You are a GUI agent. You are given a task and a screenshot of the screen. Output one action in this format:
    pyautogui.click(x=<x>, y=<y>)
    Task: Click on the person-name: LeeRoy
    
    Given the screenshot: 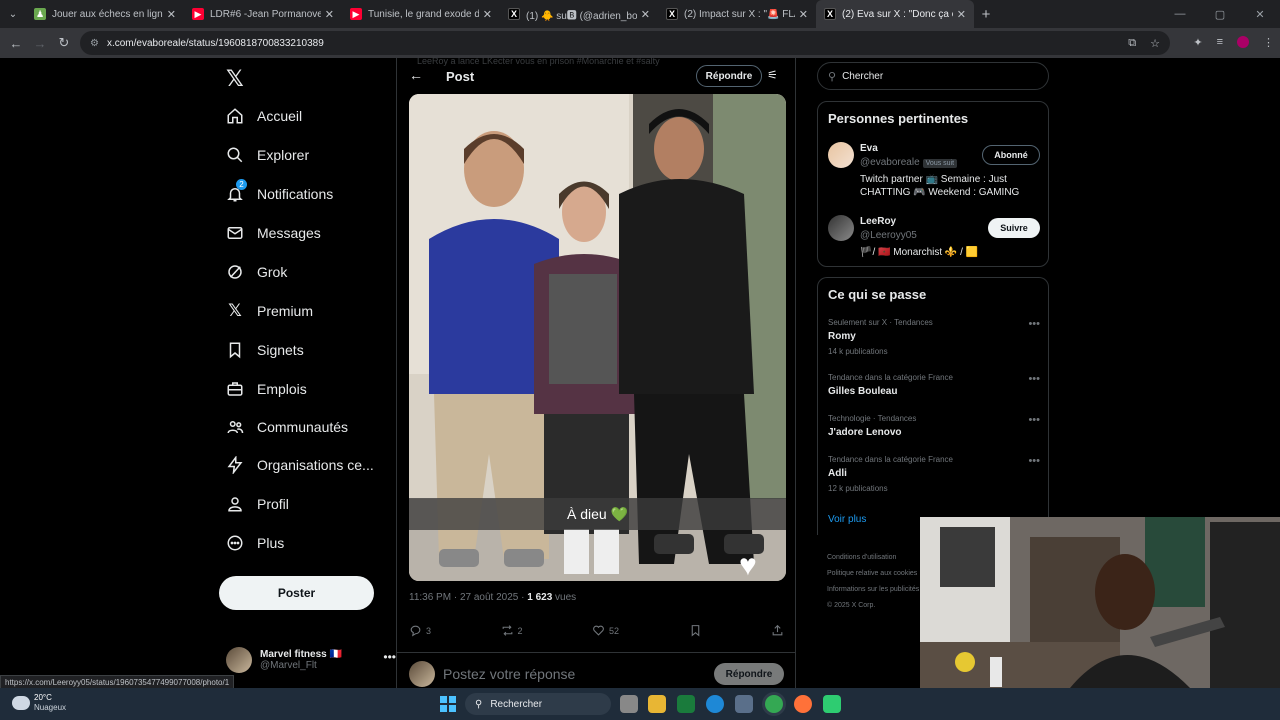 What is the action you would take?
    pyautogui.click(x=878, y=221)
    